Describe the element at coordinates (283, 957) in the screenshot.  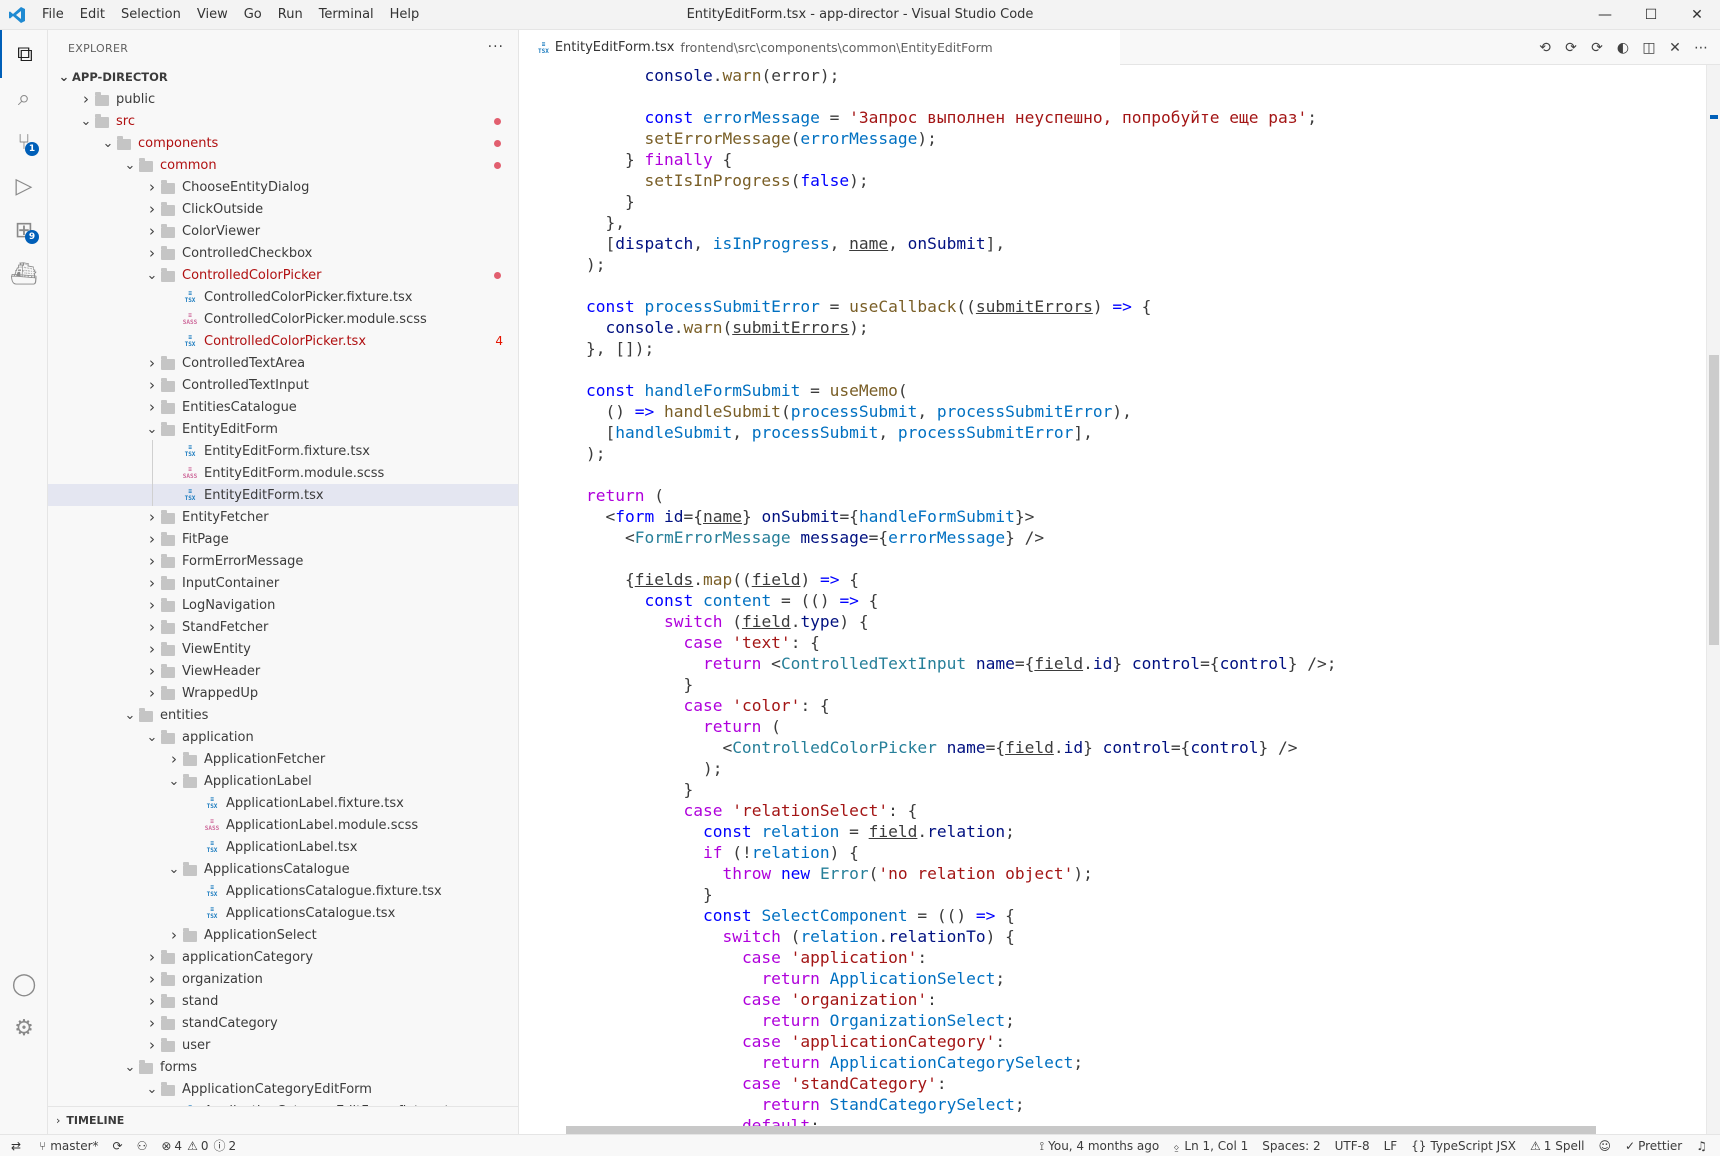
I see `tree-folder: › applicationCategory` at that location.